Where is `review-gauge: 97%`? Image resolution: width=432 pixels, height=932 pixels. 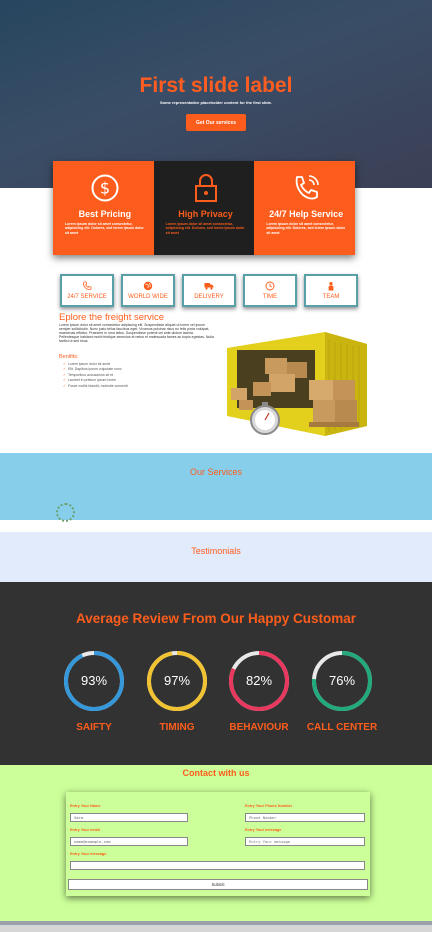 review-gauge: 97% is located at coordinates (177, 681).